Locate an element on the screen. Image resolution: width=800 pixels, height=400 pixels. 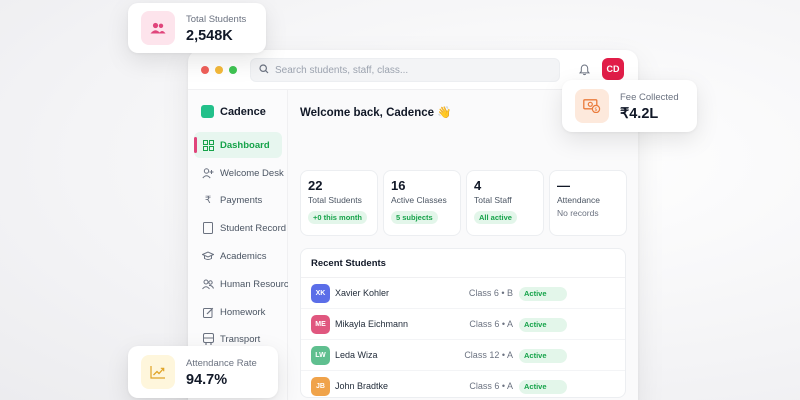
stat-label: Attendance is located at coordinates (579, 200).